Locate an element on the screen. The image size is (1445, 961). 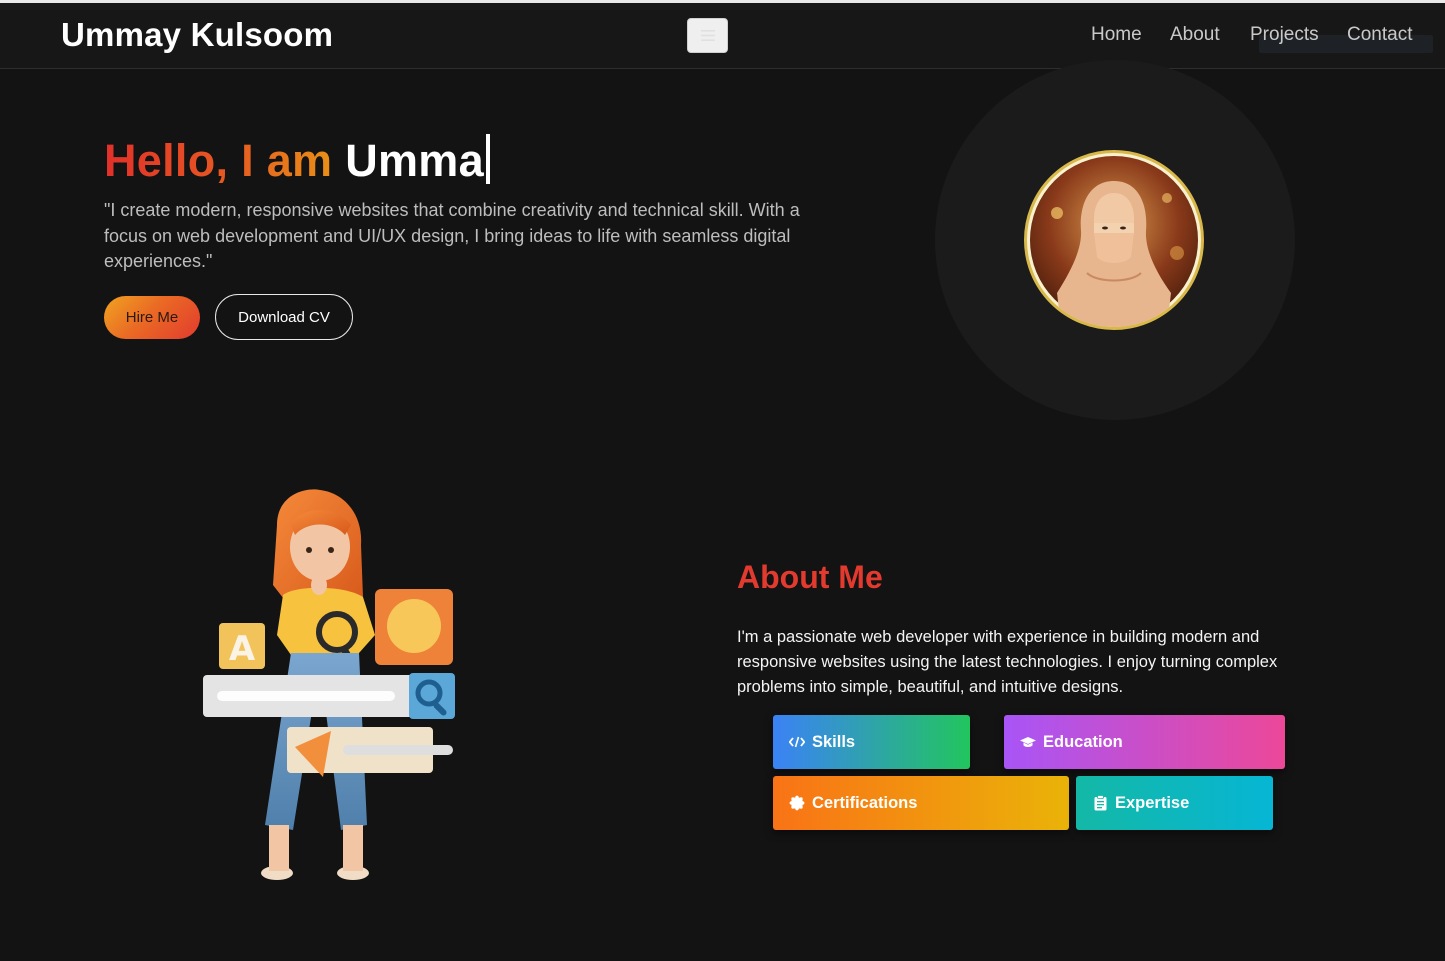
education-label: Education is located at coordinates (1083, 741).